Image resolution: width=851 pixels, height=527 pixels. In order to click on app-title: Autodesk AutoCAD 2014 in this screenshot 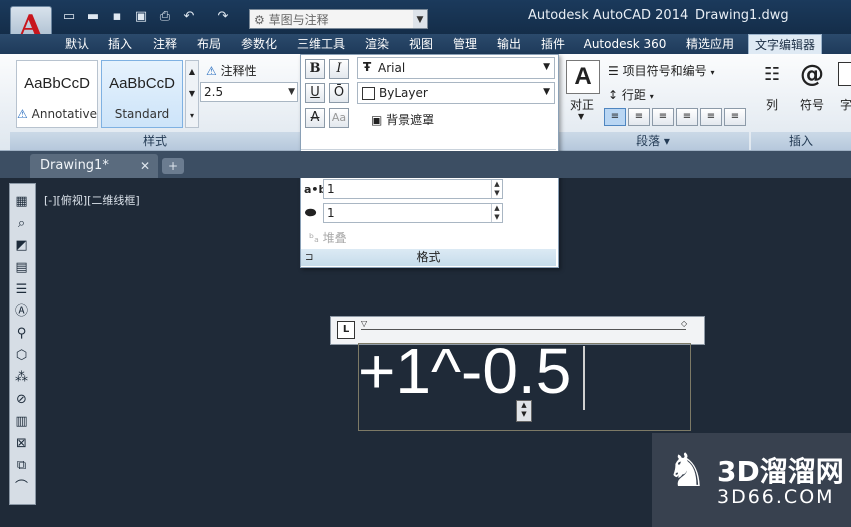, I will do `click(608, 15)`.